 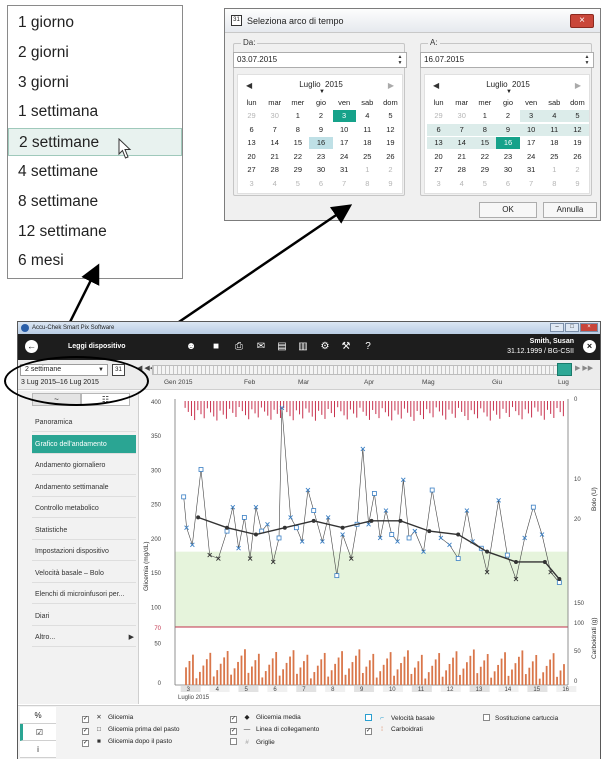 I want to click on basal-step-icon: ⌐, so click(x=382, y=718).